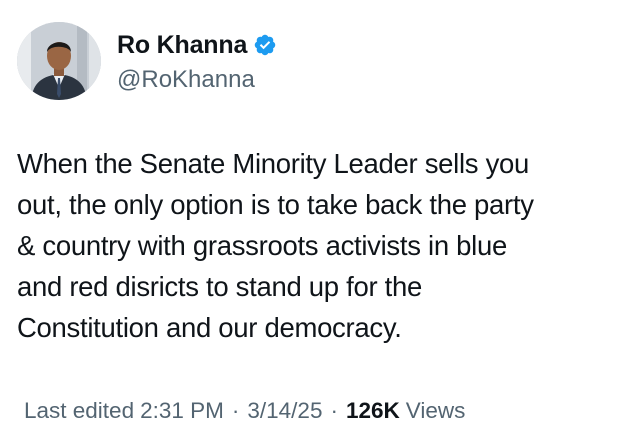  Describe the element at coordinates (182, 45) in the screenshot. I see `display-name: Ro Khanna` at that location.